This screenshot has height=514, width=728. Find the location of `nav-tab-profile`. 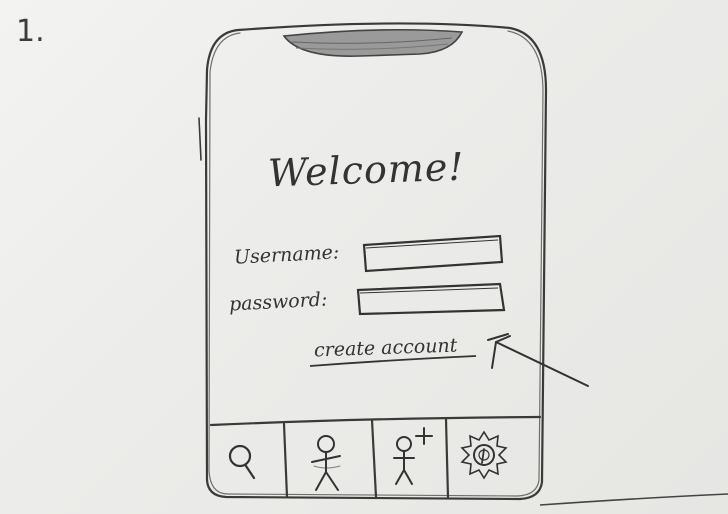

nav-tab-profile is located at coordinates (330, 461).